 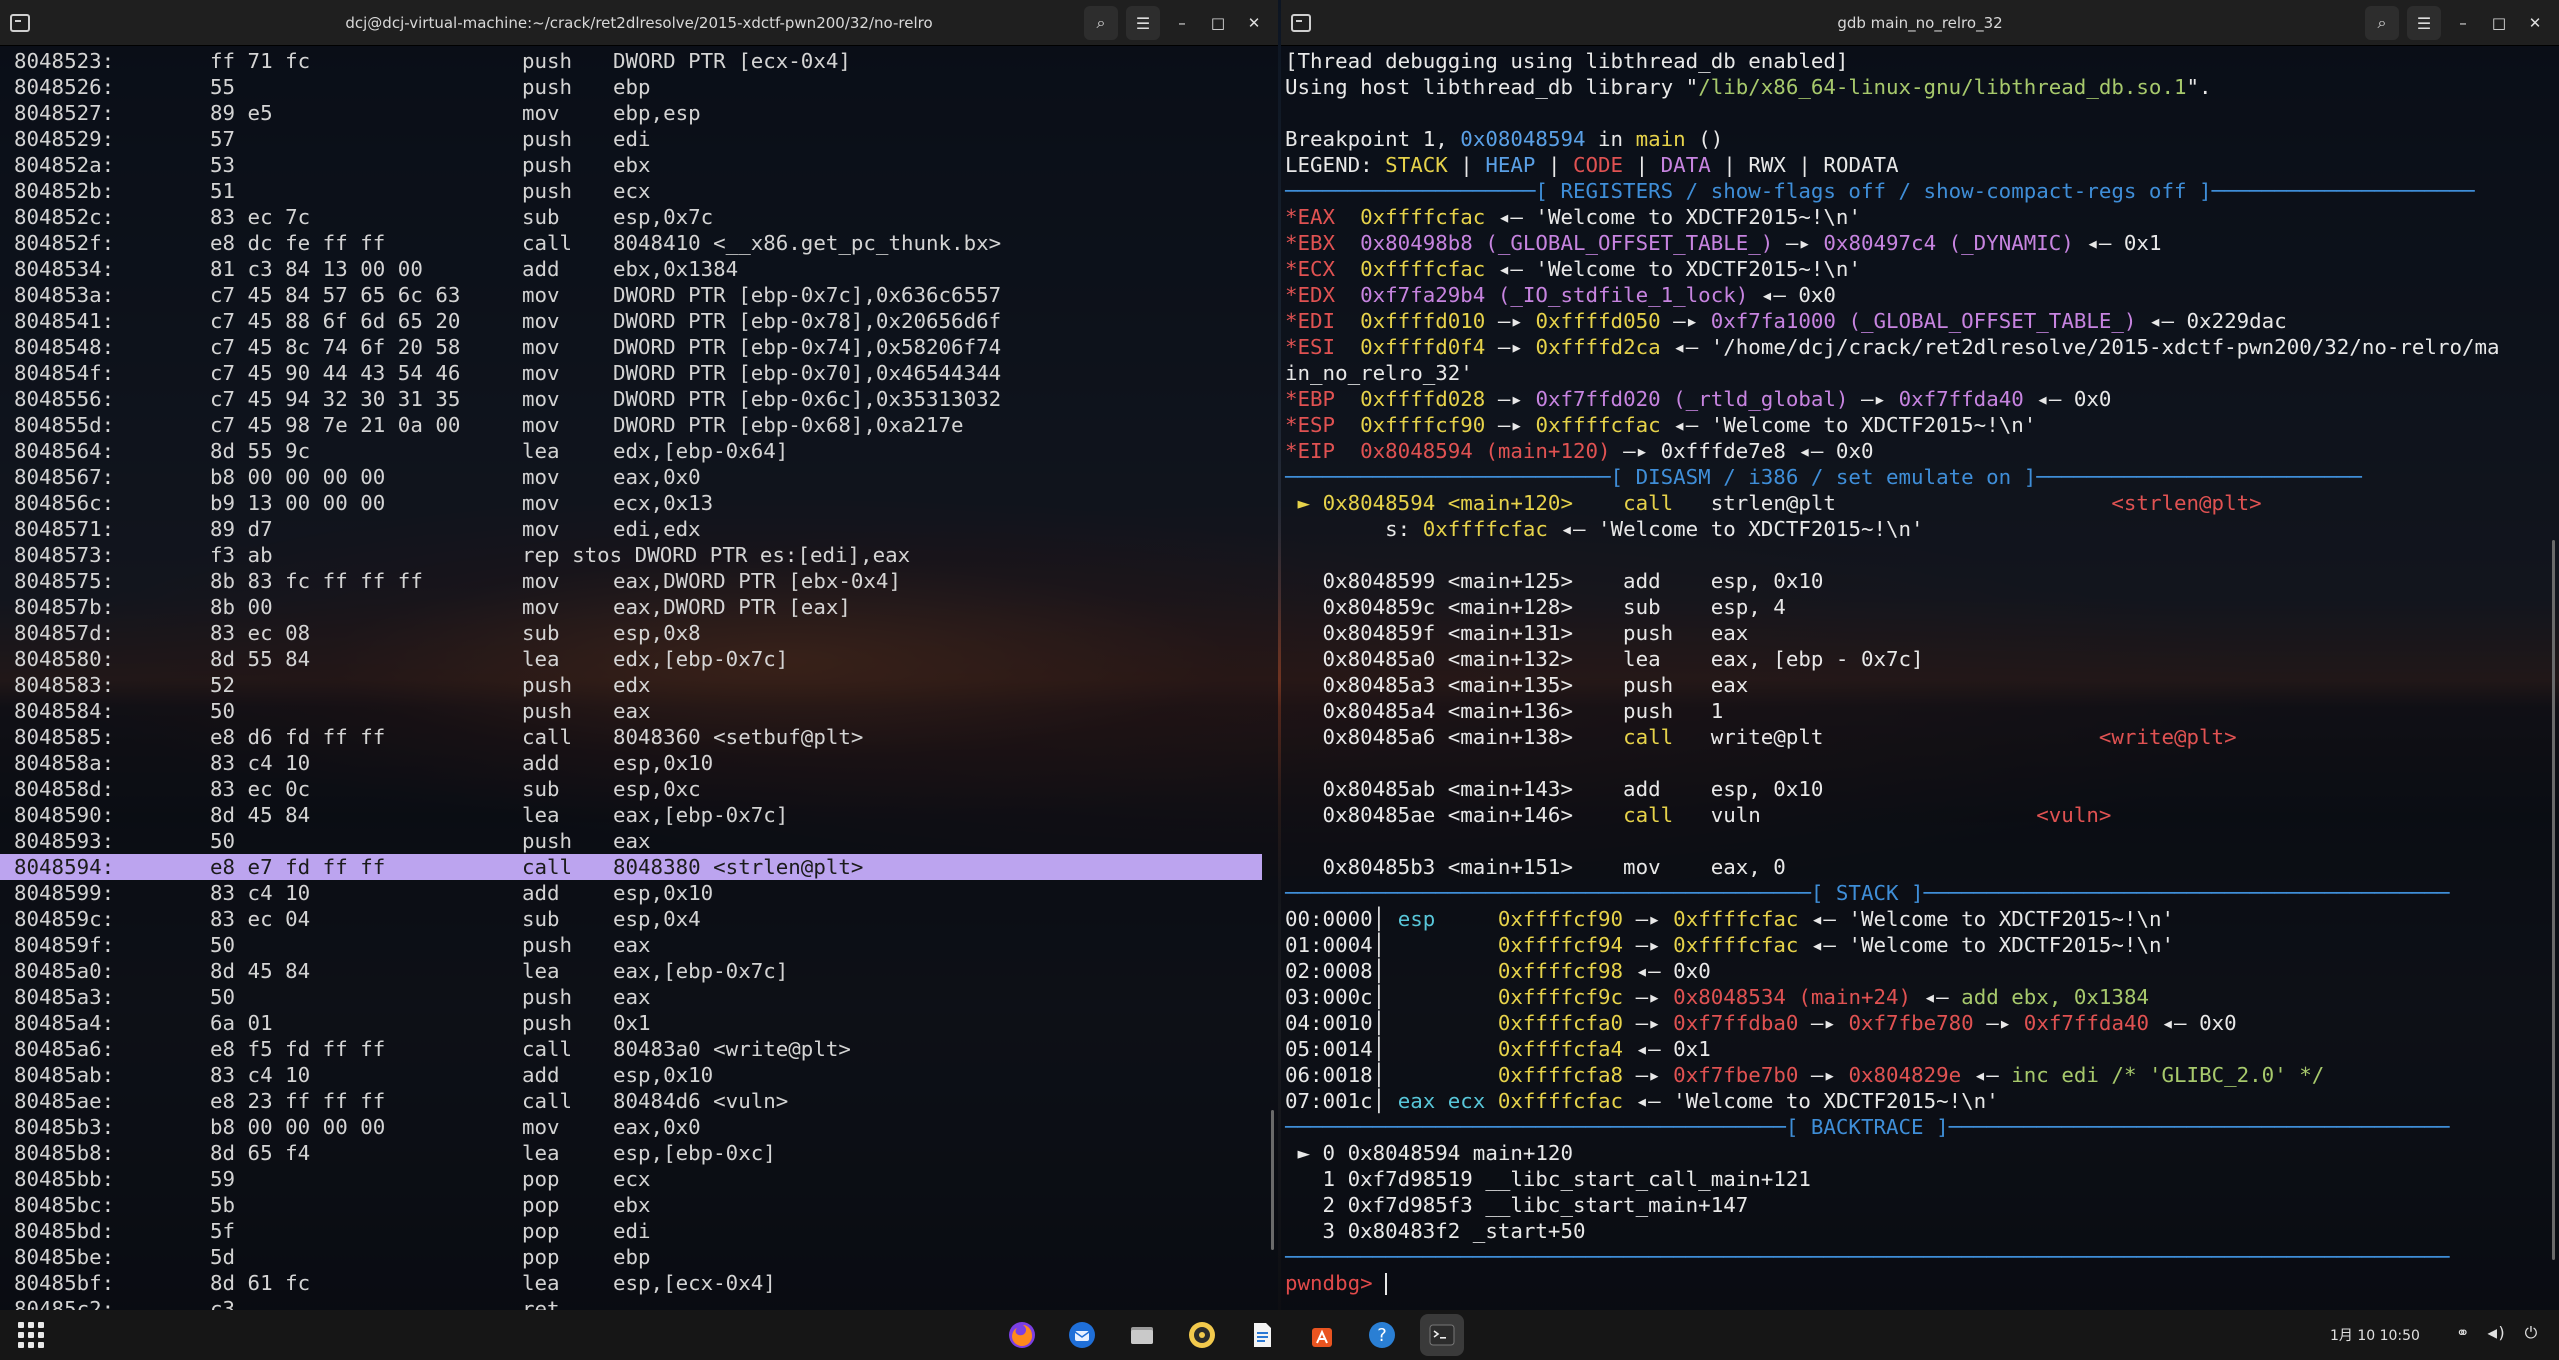 I want to click on gdb-text: 07:001c│, so click(x=1341, y=1101).